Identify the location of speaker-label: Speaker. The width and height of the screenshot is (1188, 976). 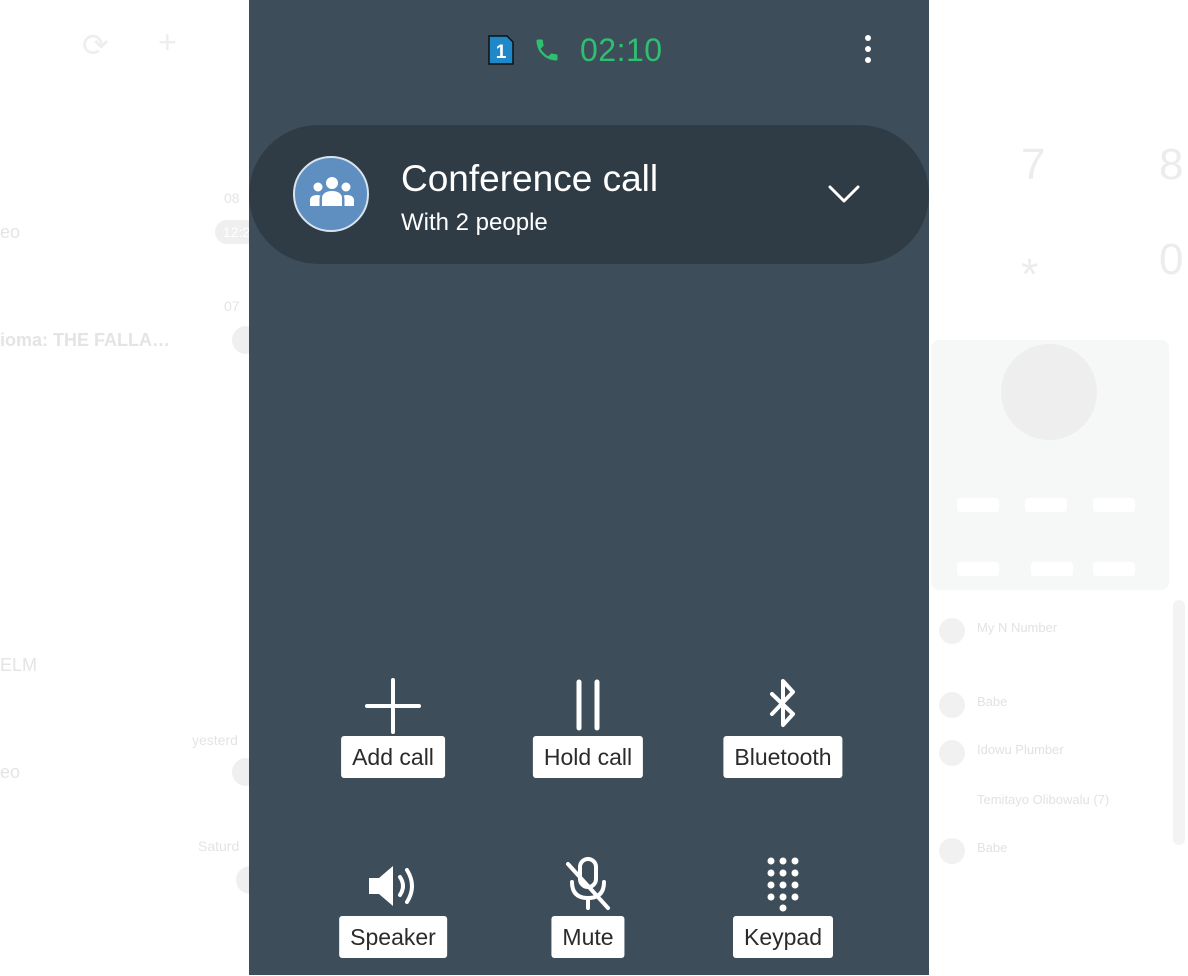
(393, 937).